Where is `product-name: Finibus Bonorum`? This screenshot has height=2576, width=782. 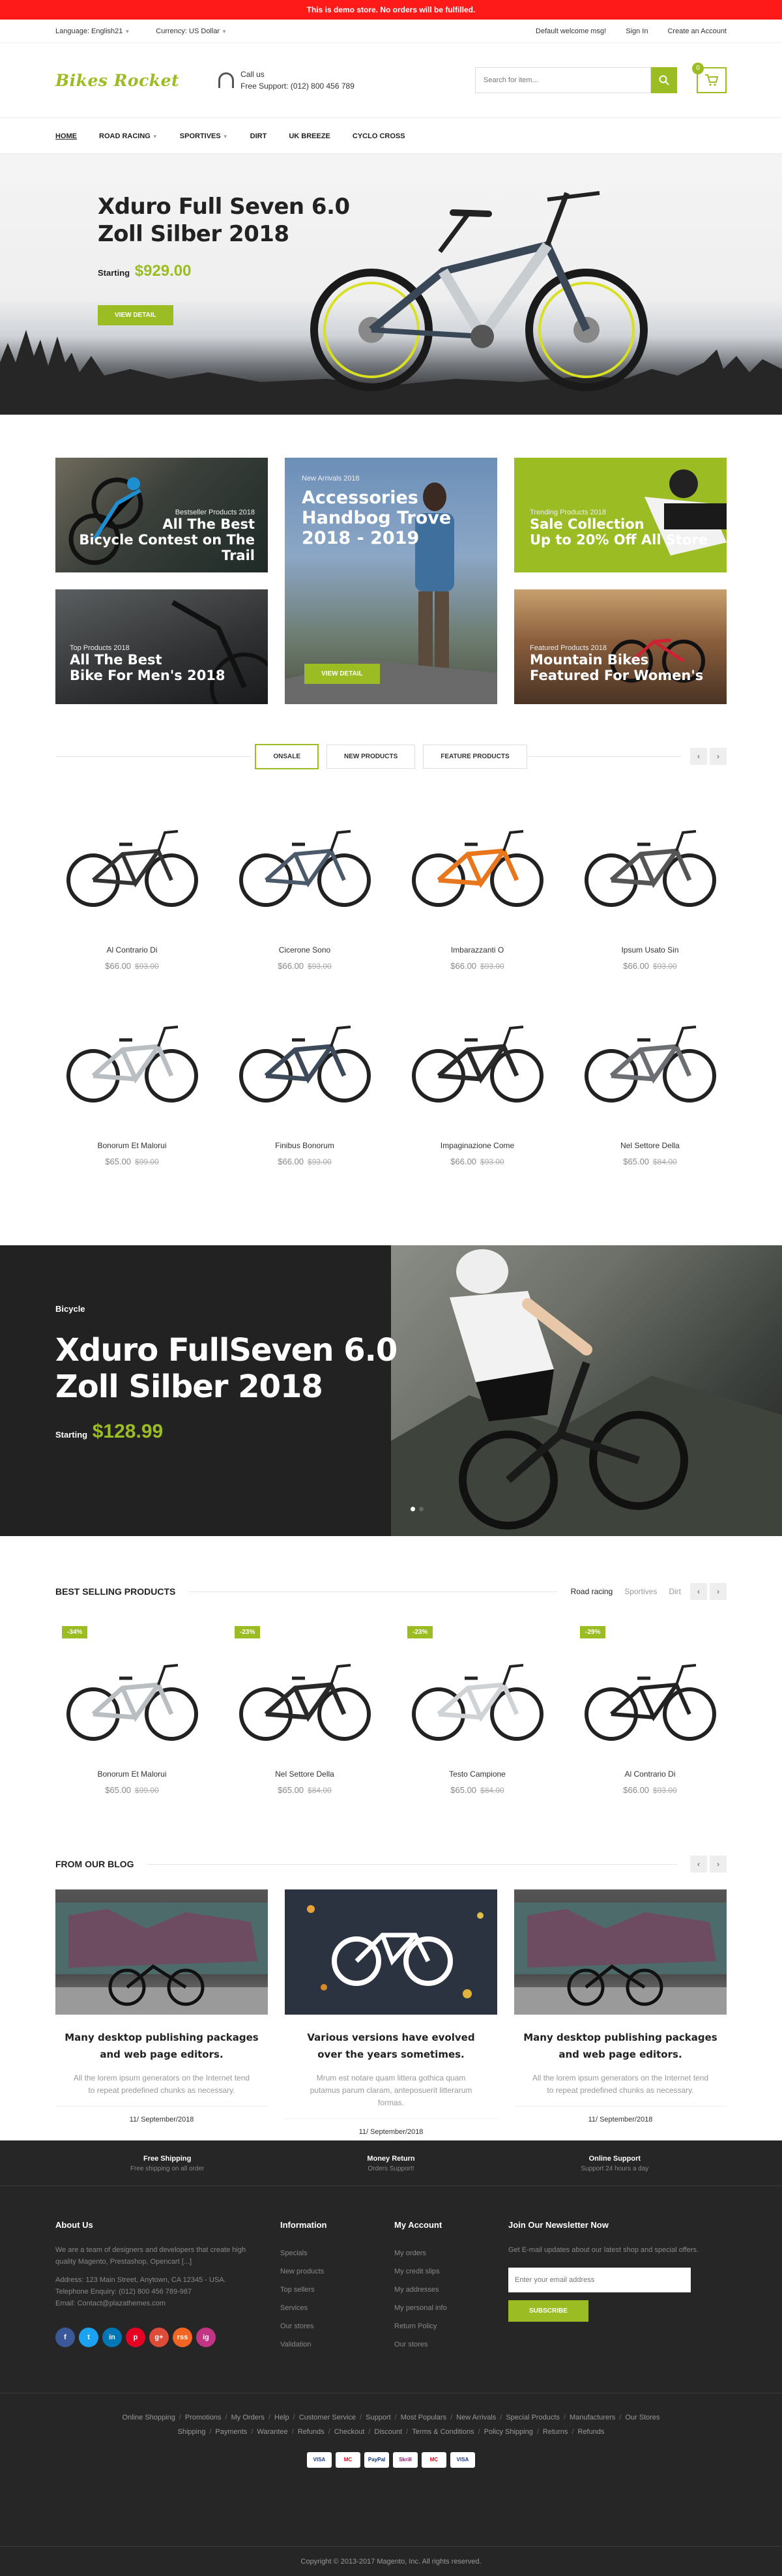
product-name: Finibus Bonorum is located at coordinates (304, 1145).